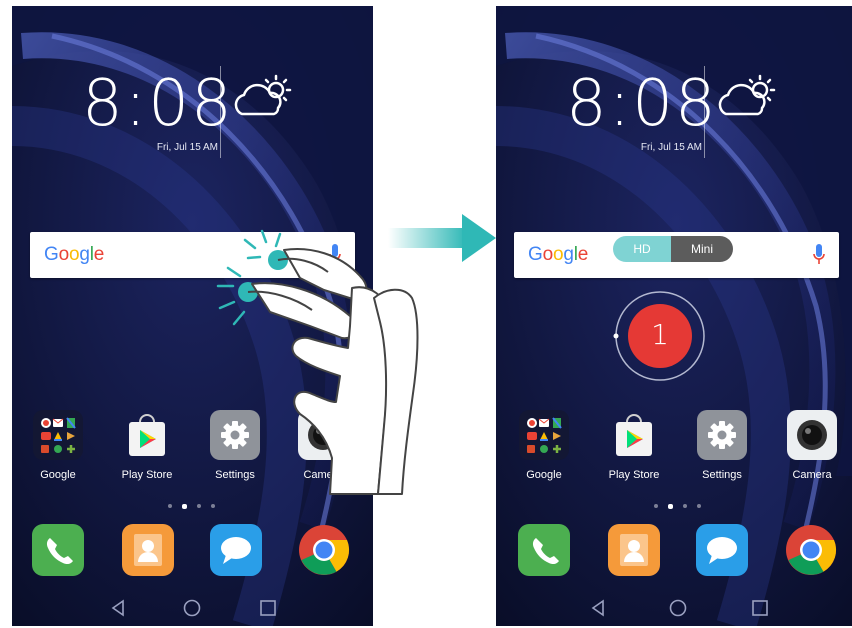 The height and width of the screenshot is (628, 852). I want to click on app-settings: Settings, so click(722, 445).